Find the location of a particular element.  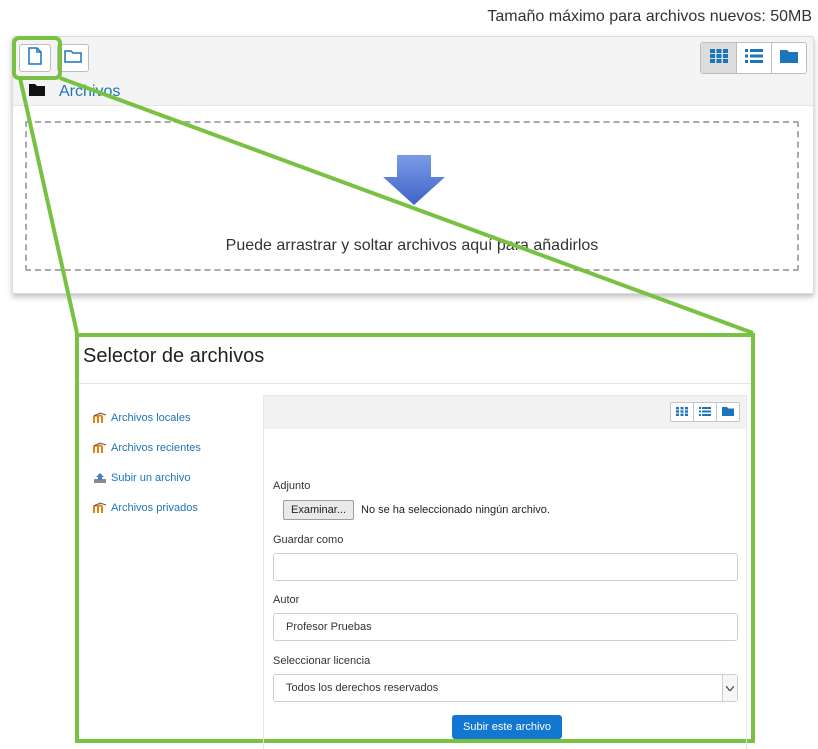

drop-arrow-icon is located at coordinates (414, 182).